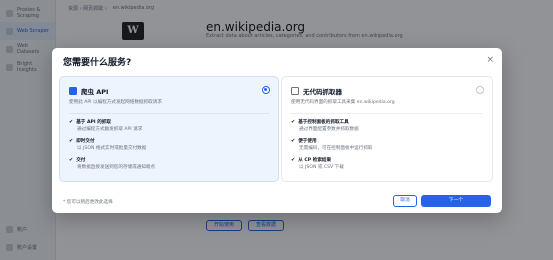 The width and height of the screenshot is (553, 260). I want to click on no-code-icon, so click(295, 91).